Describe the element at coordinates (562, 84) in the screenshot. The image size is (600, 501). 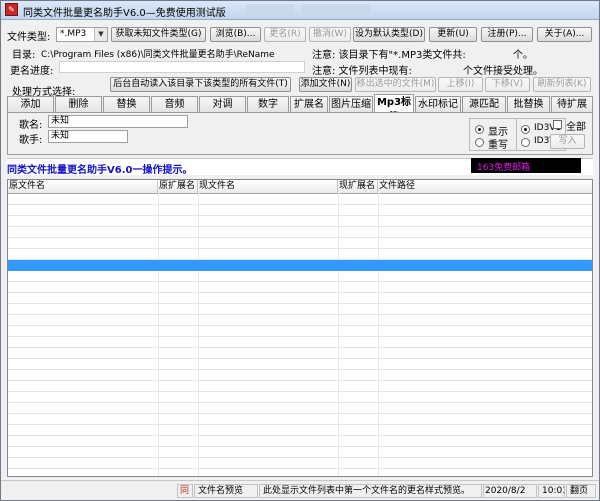
I see `refresh-list-button: 刷新列表(K)` at that location.